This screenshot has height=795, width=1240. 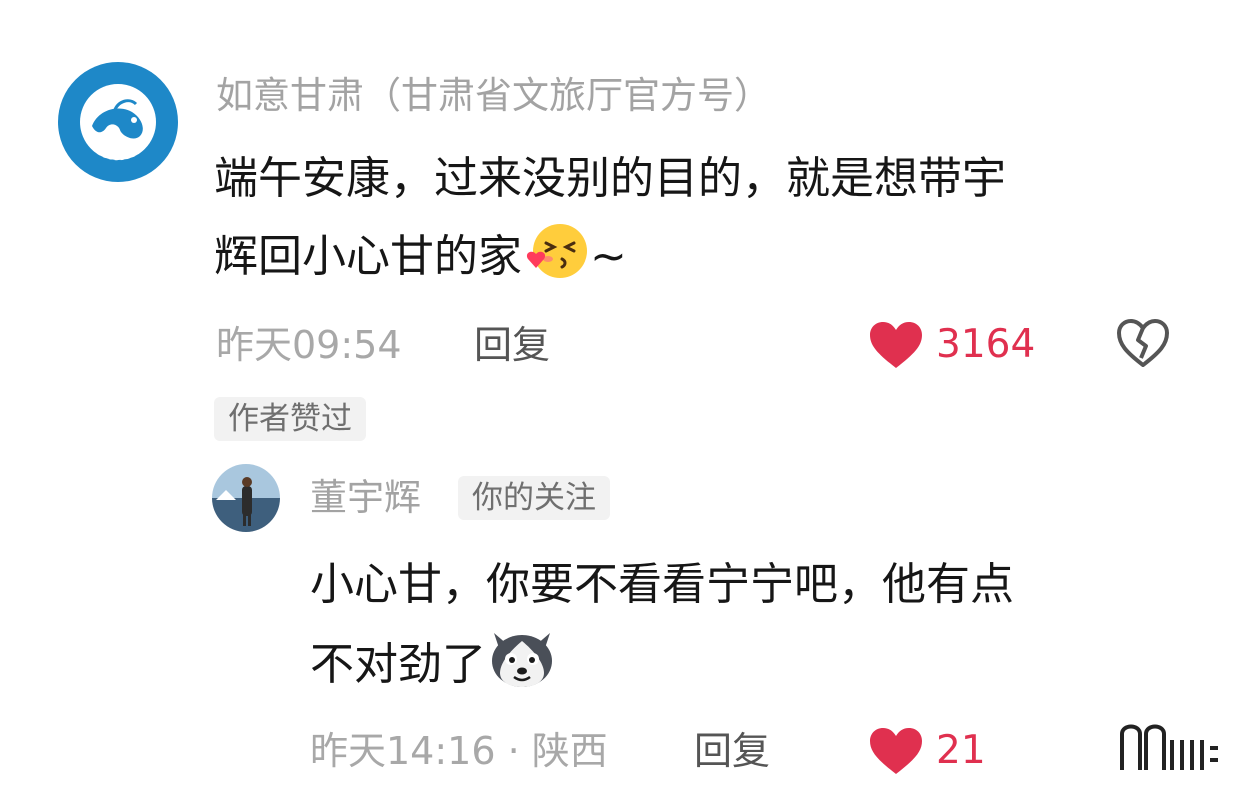 I want to click on user-avatar, so click(x=246, y=498).